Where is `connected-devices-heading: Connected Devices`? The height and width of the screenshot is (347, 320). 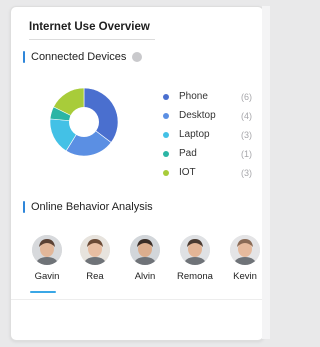 connected-devices-heading: Connected Devices is located at coordinates (79, 57).